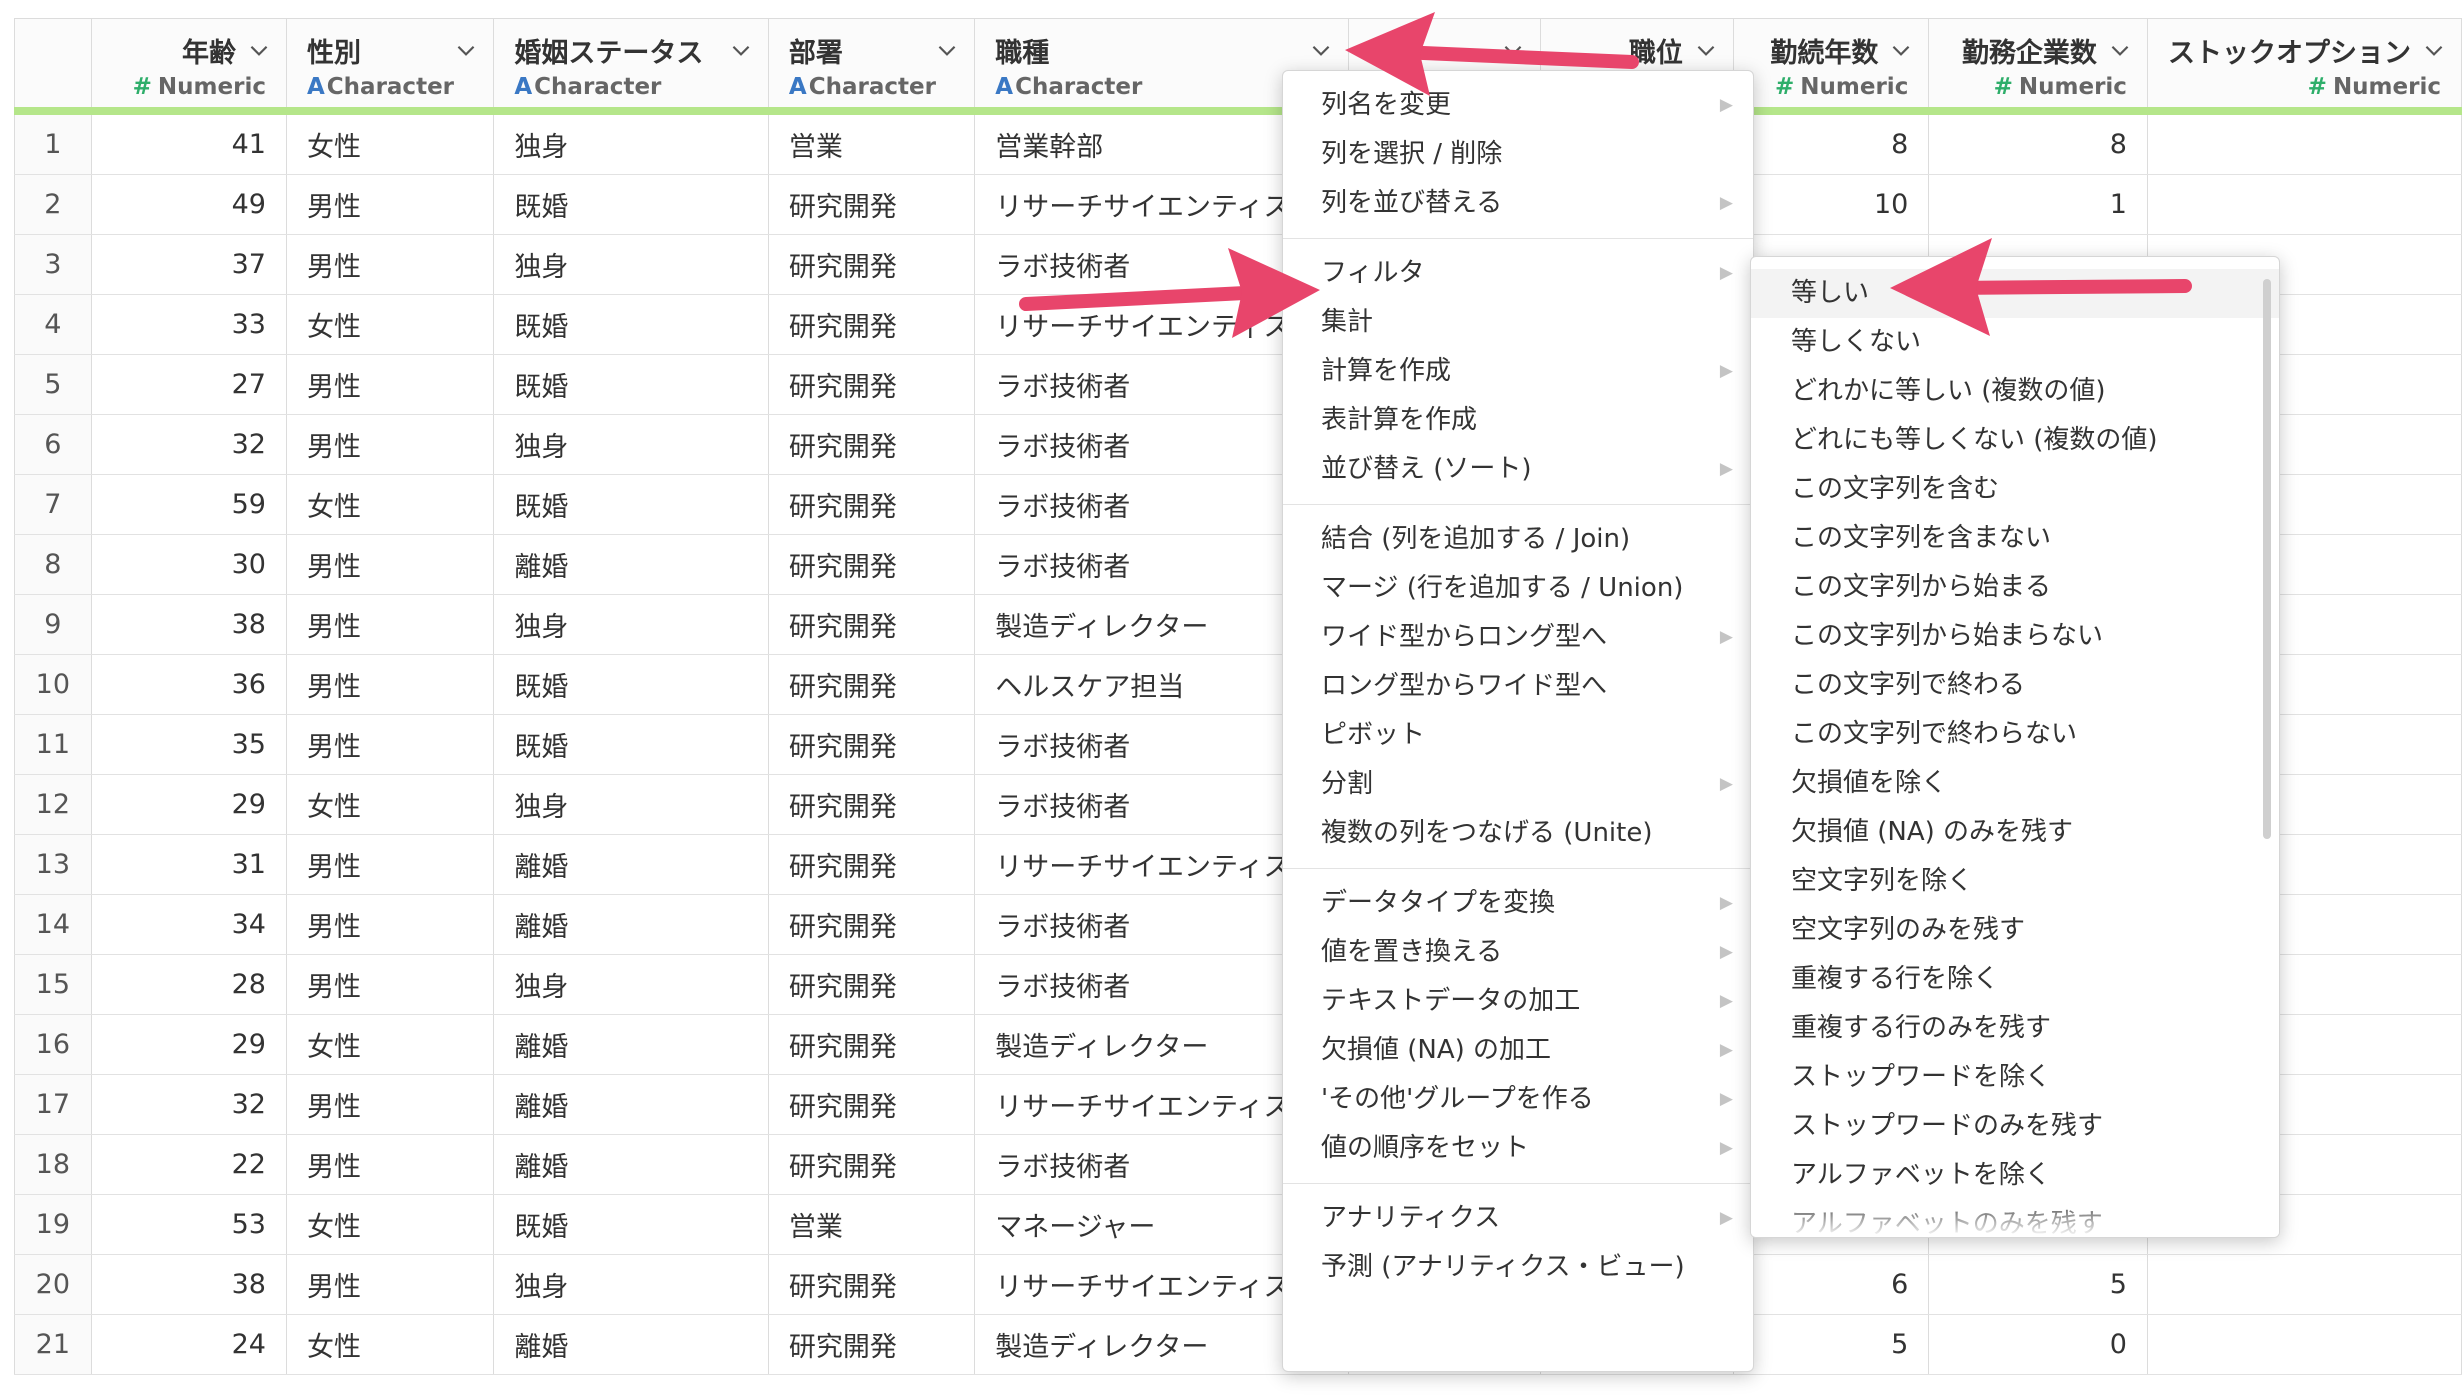 The image size is (2462, 1396). What do you see at coordinates (1169, 293) in the screenshot?
I see `arrow-to-filter-item` at bounding box center [1169, 293].